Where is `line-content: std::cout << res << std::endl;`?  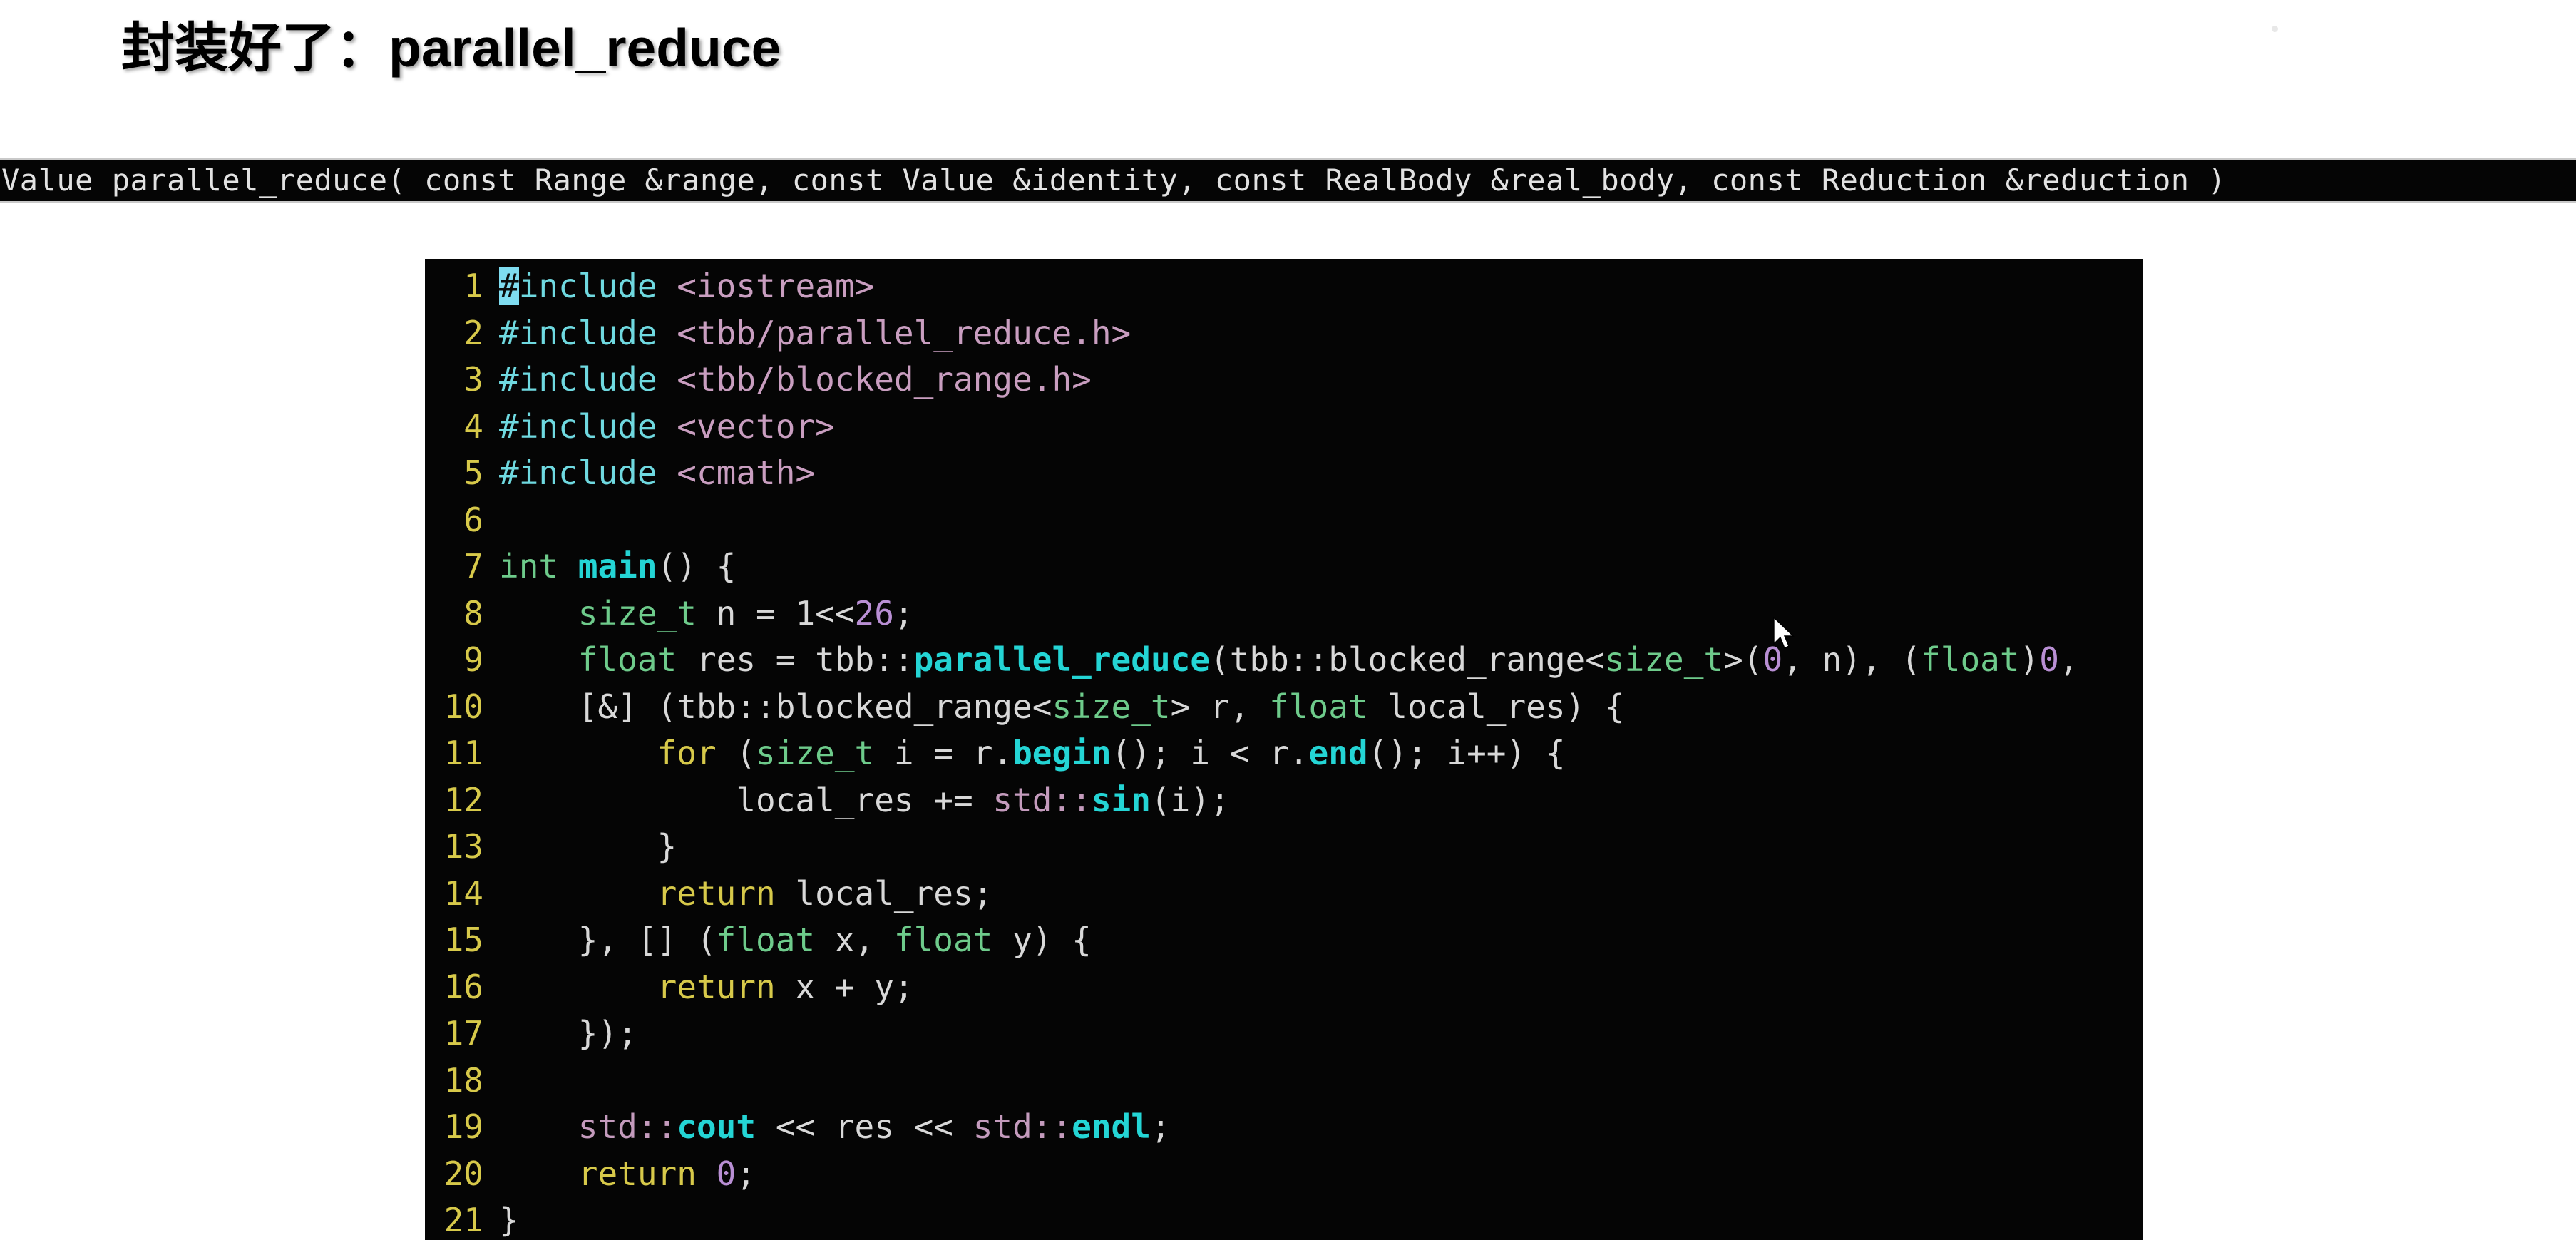
line-content: std::cout << res << std::endl; is located at coordinates (835, 1127).